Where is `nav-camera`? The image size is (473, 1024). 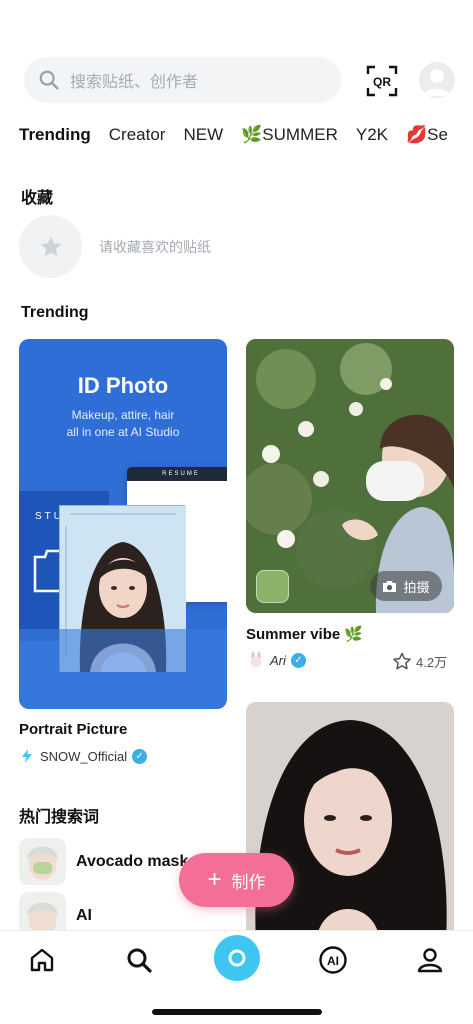 nav-camera is located at coordinates (237, 958).